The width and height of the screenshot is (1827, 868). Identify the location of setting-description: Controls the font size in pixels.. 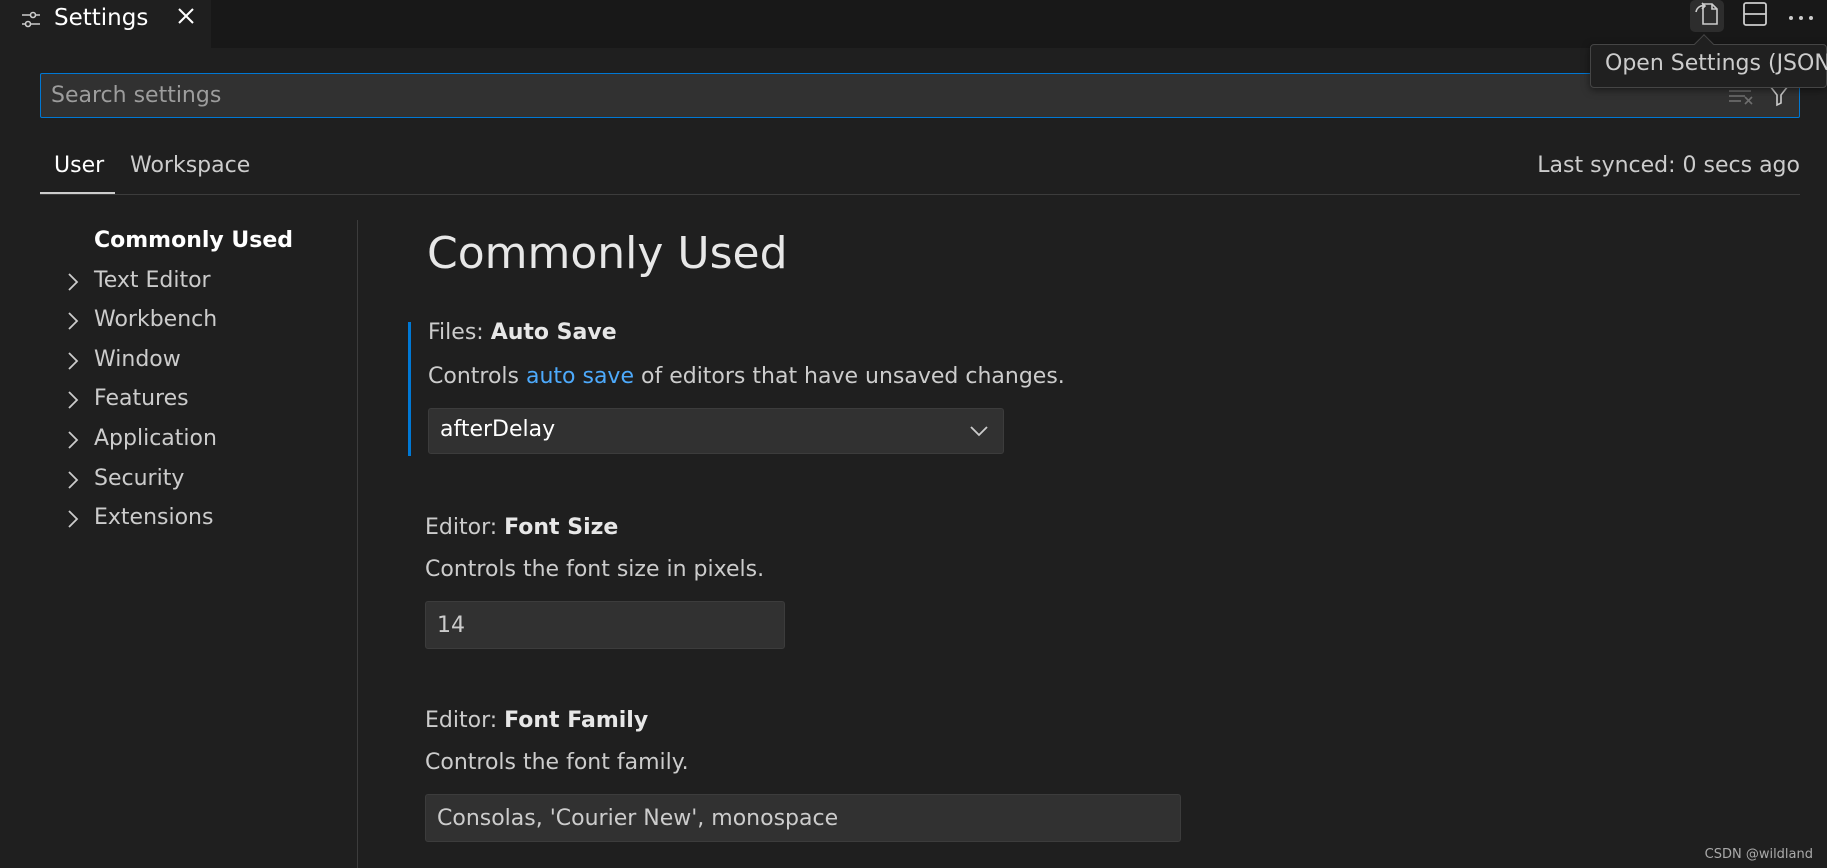
(595, 569).